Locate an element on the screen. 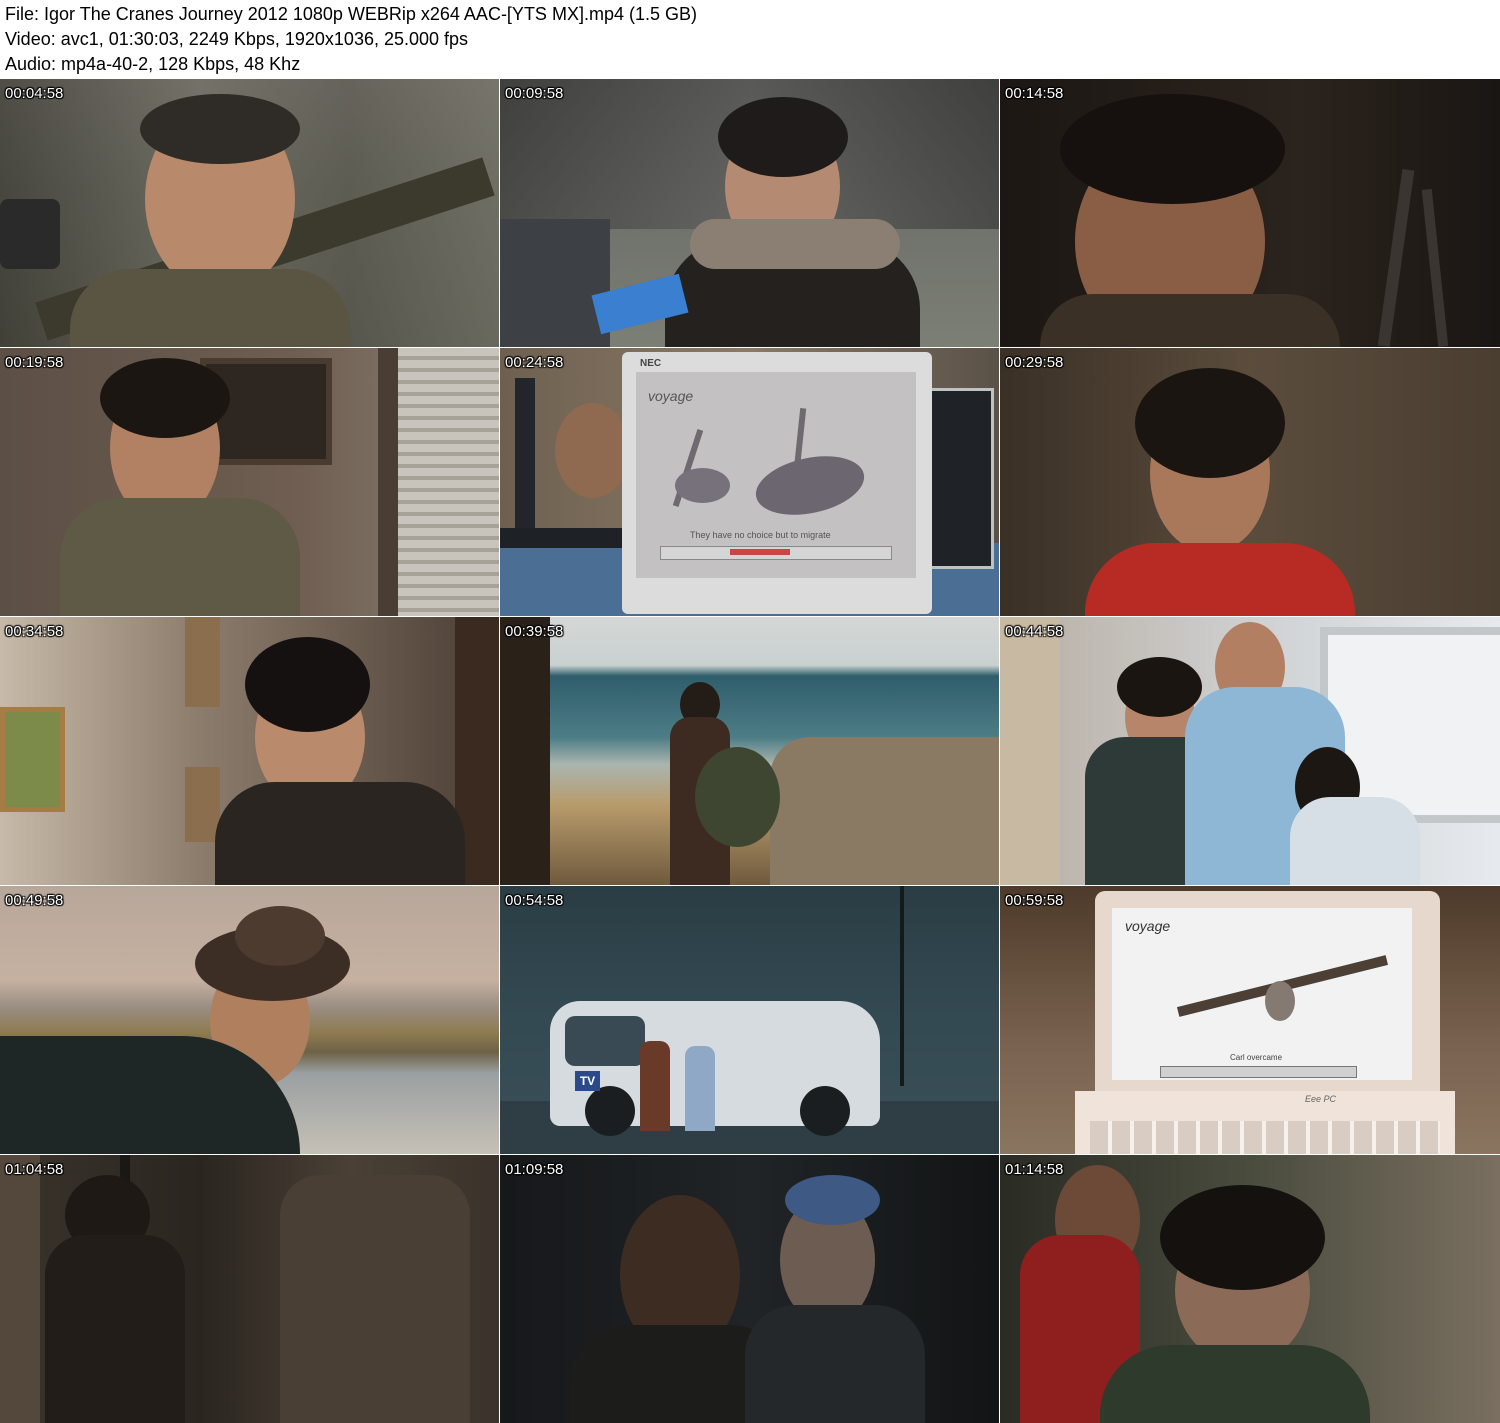 The height and width of the screenshot is (1423, 1500). timestamp: 00:04:58 is located at coordinates (34, 93).